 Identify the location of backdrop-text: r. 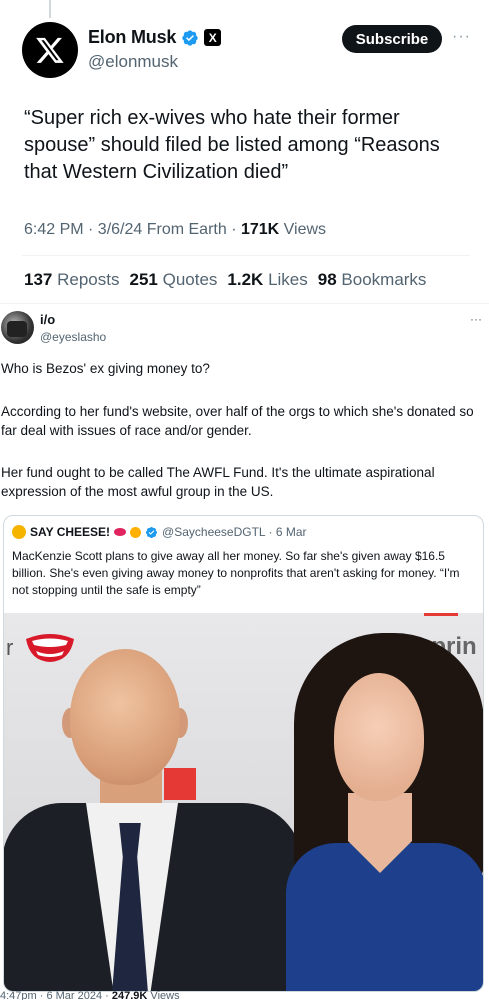
(10, 647).